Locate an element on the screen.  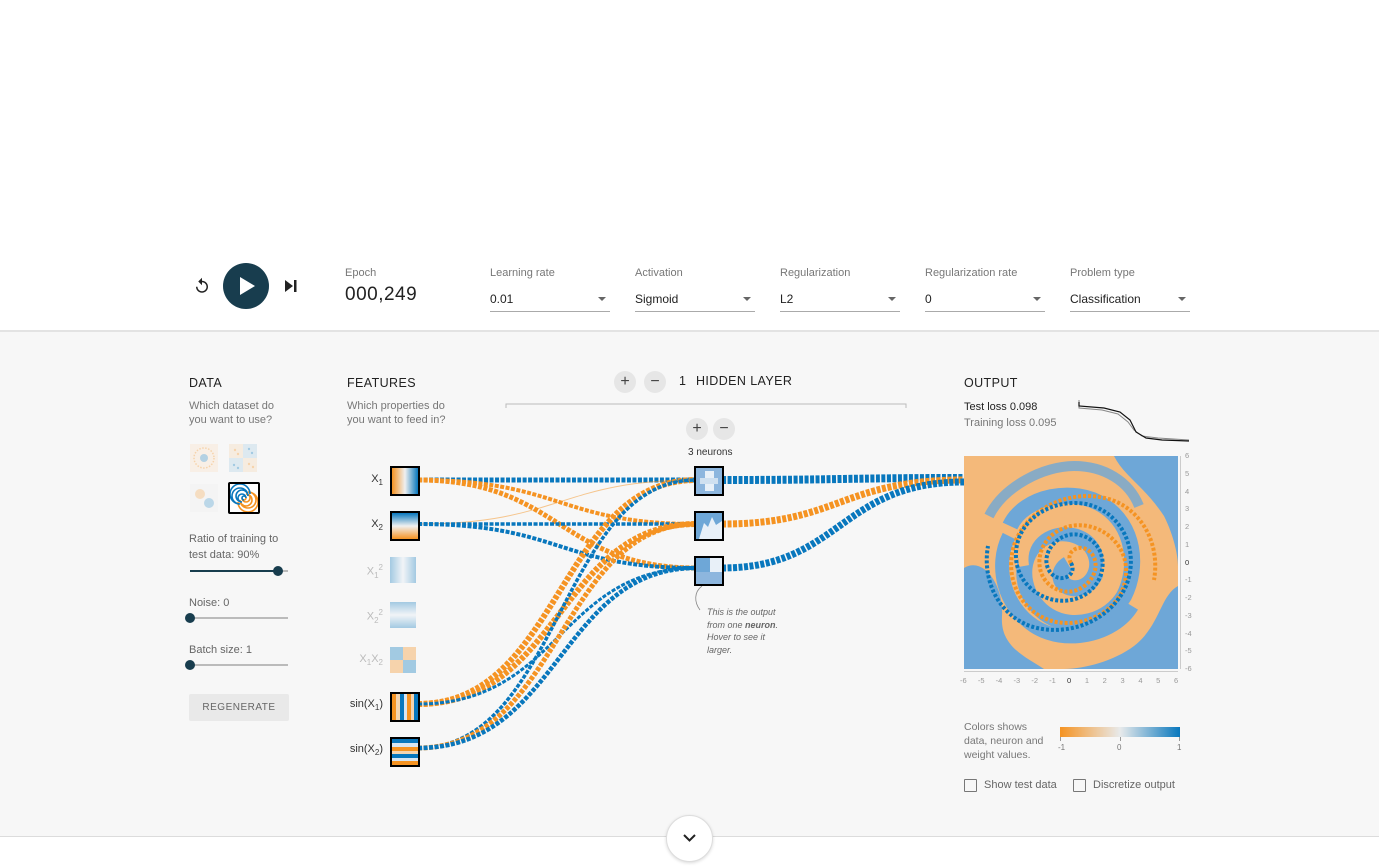
y-tick-label: -3 is located at coordinates (1188, 615).